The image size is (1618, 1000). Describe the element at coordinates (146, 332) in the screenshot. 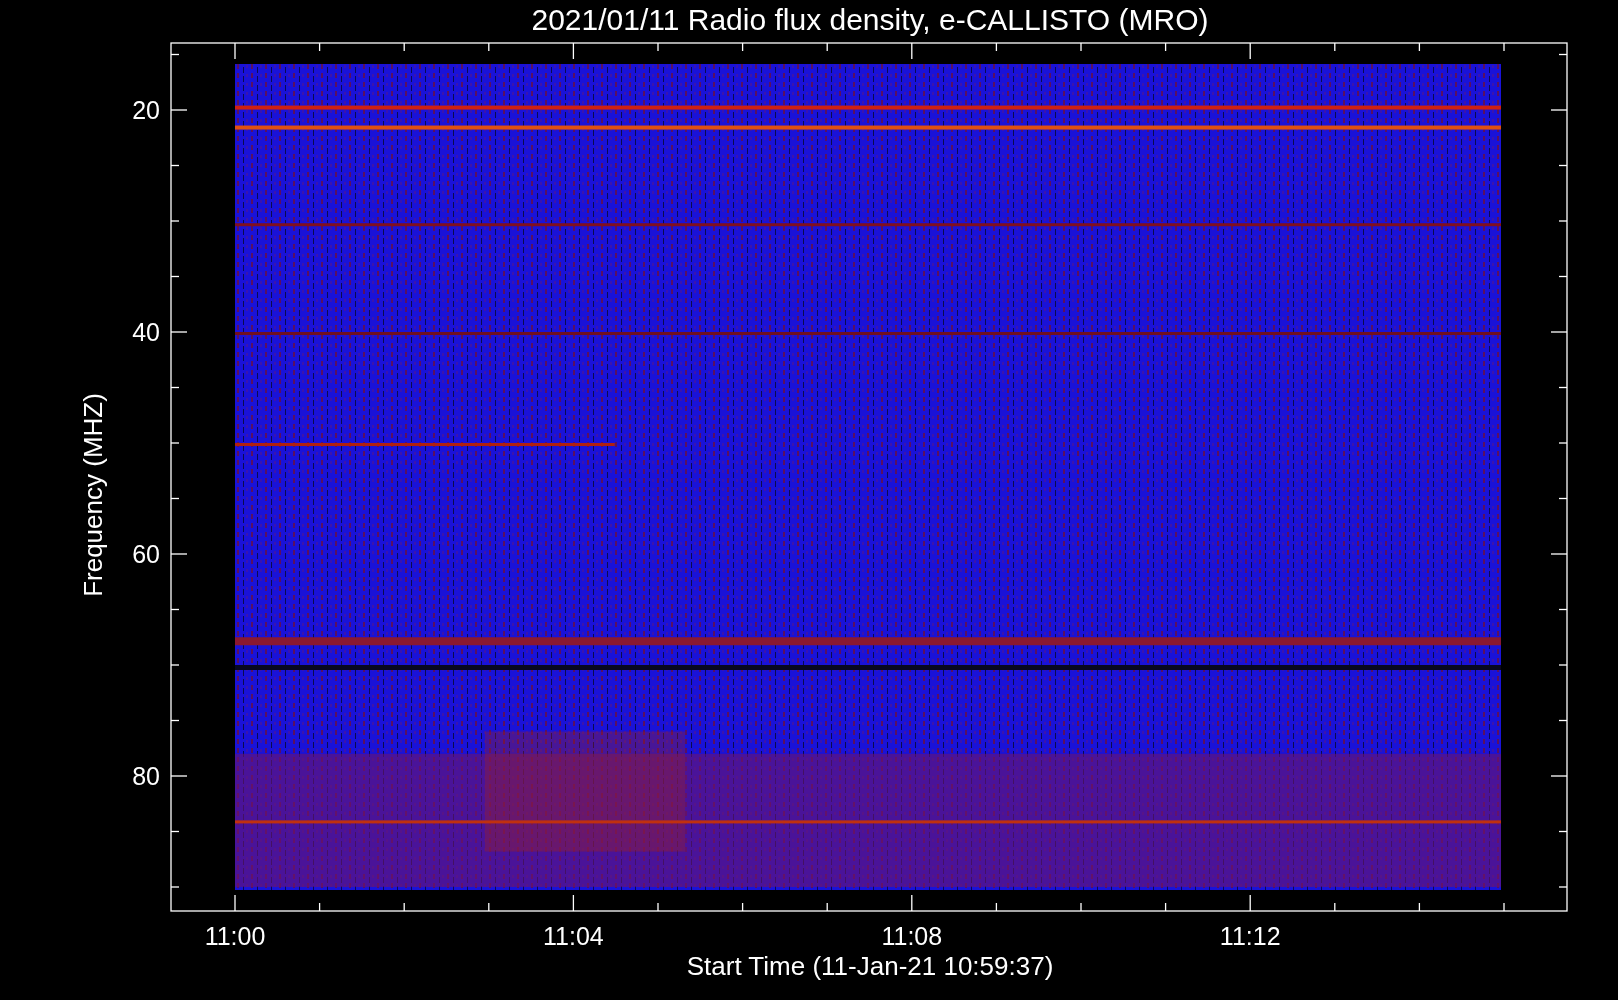

I see `y-tick-label: 40` at that location.